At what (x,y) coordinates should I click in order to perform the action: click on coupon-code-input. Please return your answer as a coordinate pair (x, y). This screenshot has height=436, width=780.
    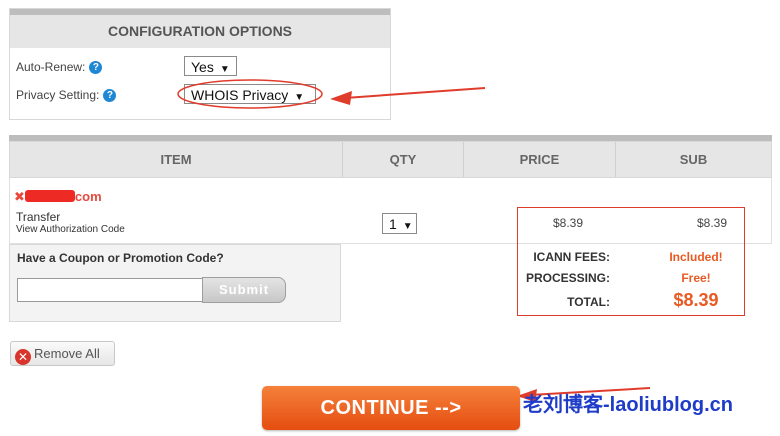
    Looking at the image, I should click on (110, 290).